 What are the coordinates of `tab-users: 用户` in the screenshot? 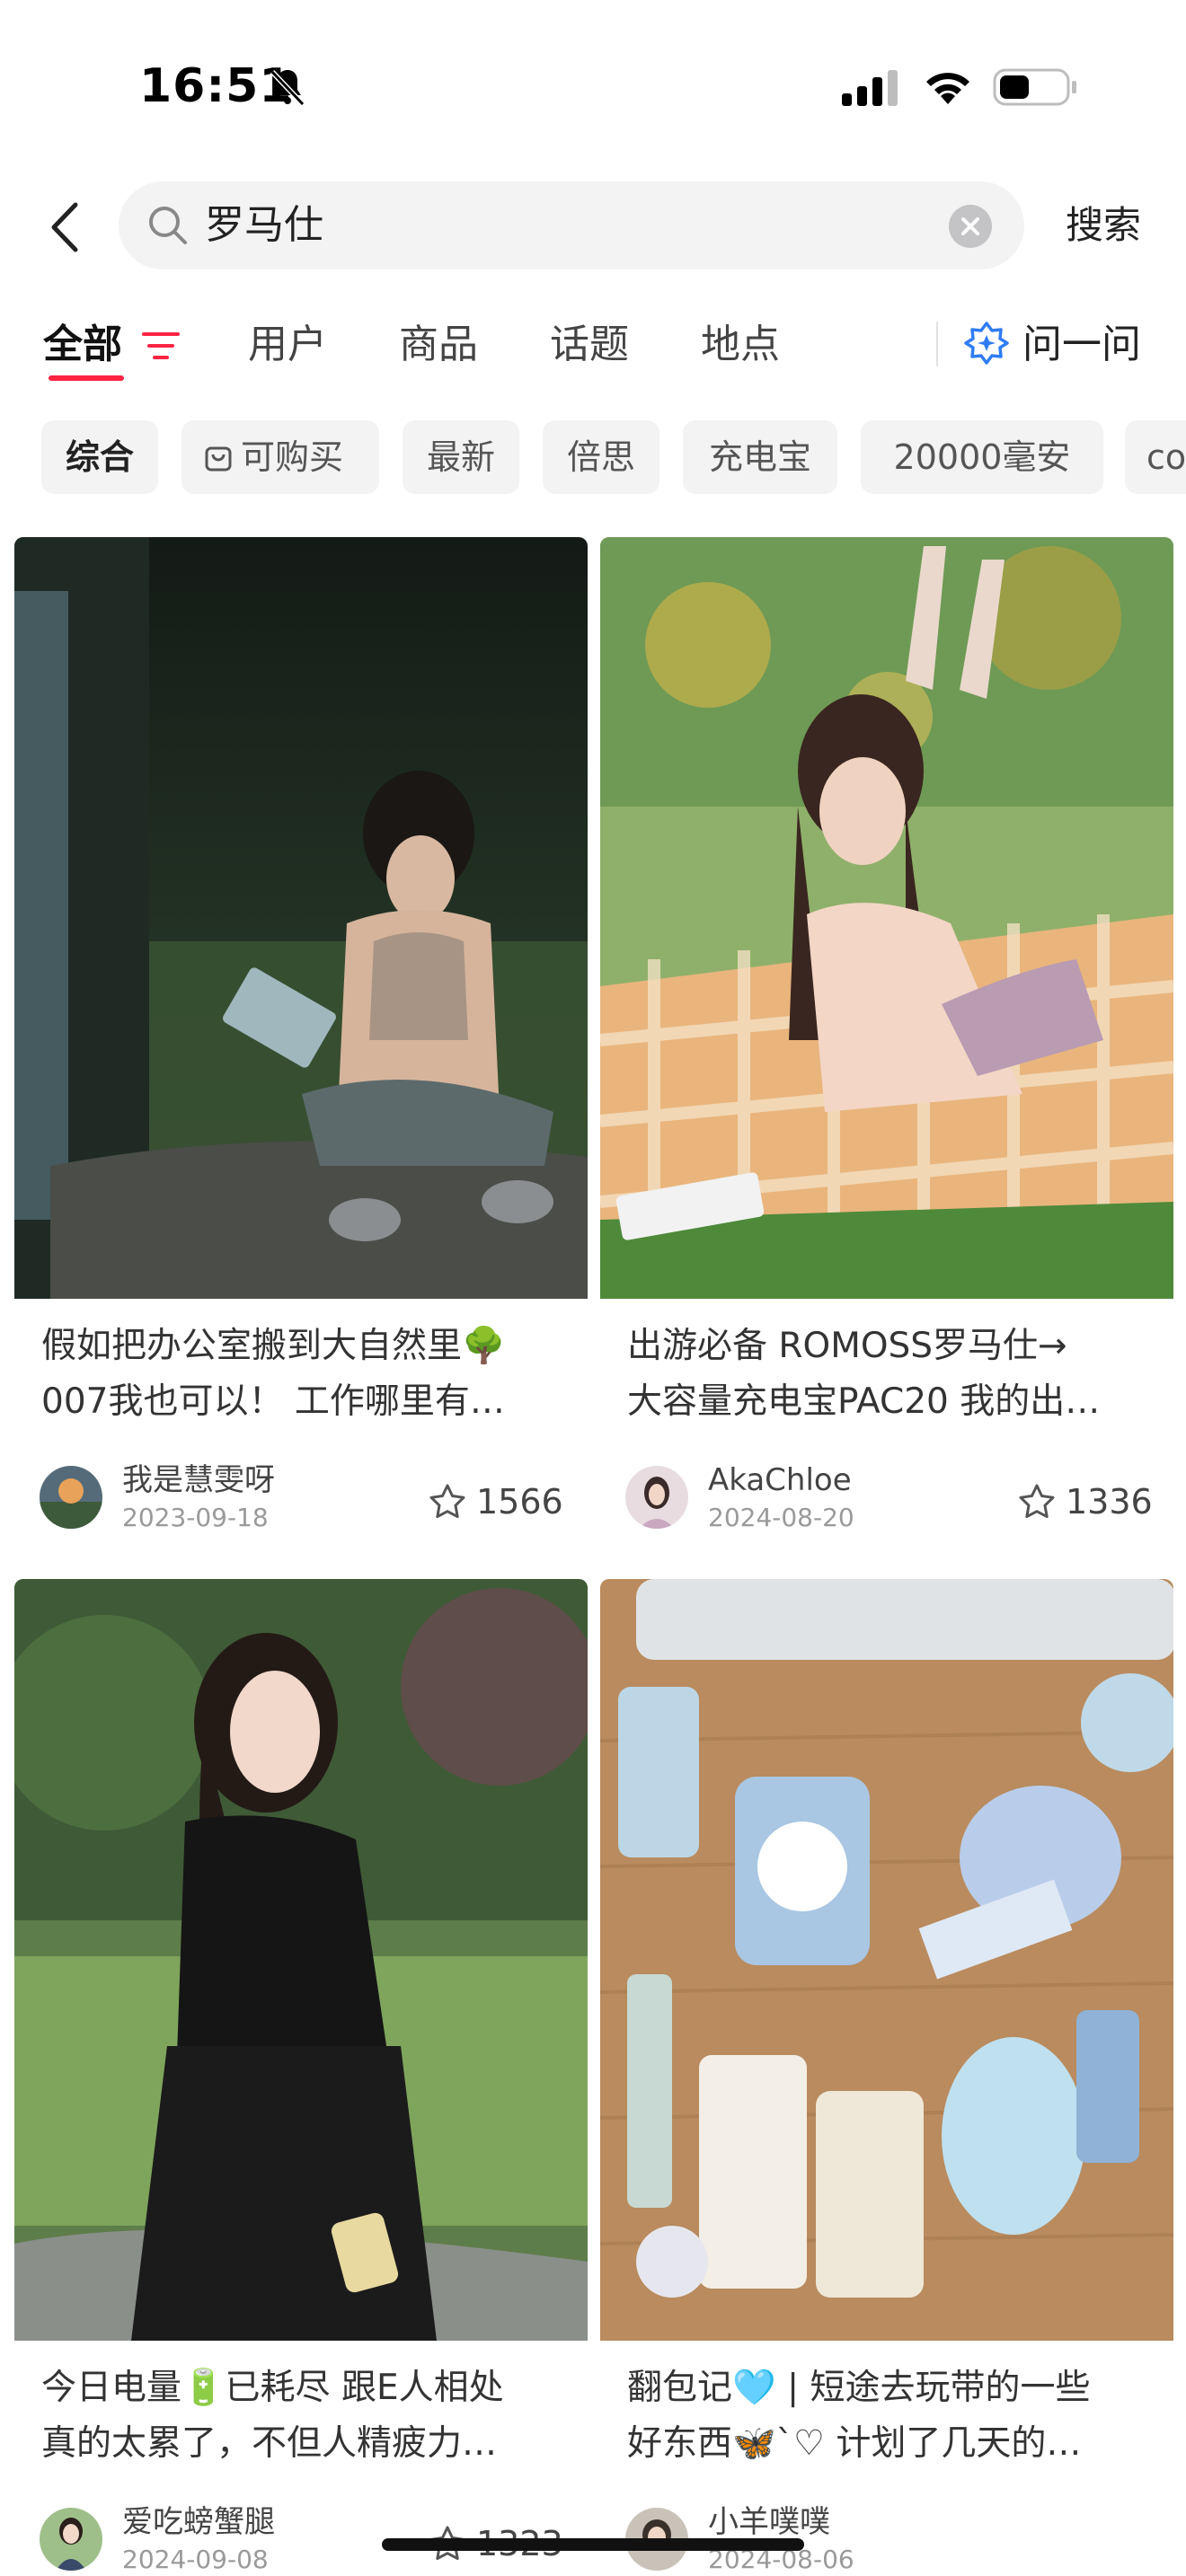 It's located at (287, 345).